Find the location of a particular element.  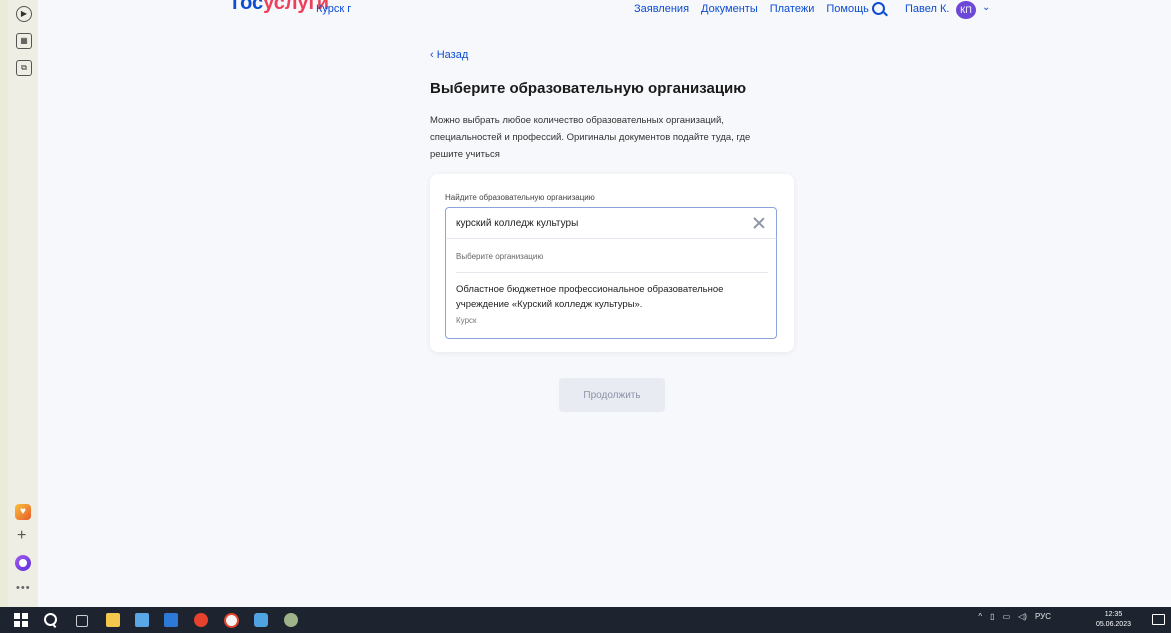

user-name: Павел К. is located at coordinates (927, 9).